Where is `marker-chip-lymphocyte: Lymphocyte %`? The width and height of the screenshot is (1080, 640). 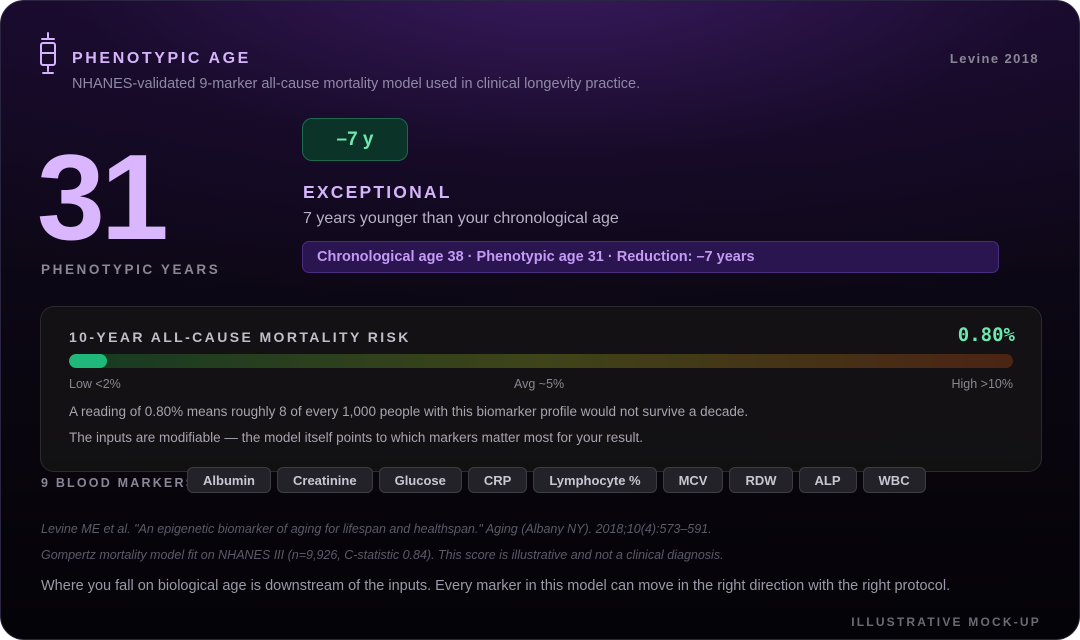
marker-chip-lymphocyte: Lymphocyte % is located at coordinates (595, 480).